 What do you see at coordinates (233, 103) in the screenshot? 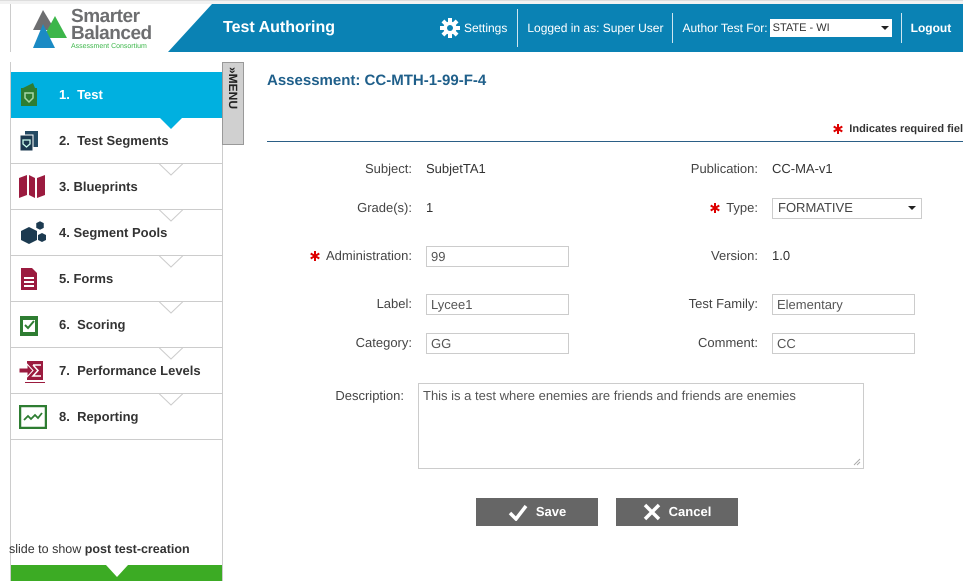
I see `menu-tab: »MENU` at bounding box center [233, 103].